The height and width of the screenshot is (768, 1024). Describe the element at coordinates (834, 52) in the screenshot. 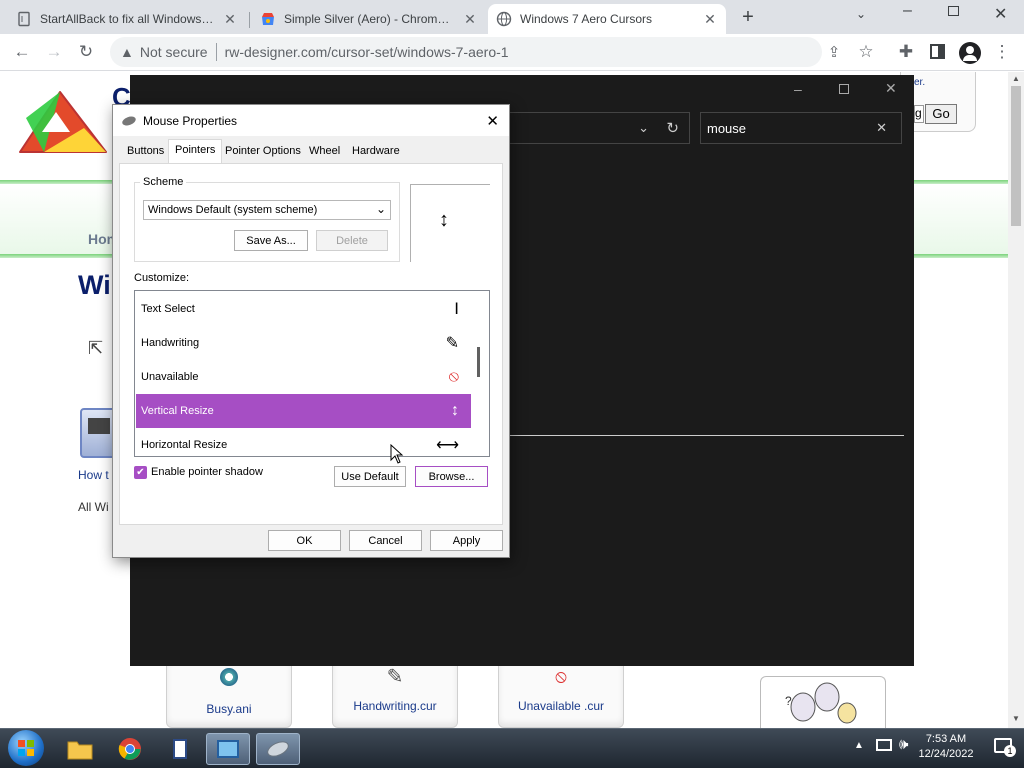

I see `share-icon: ⇪` at that location.